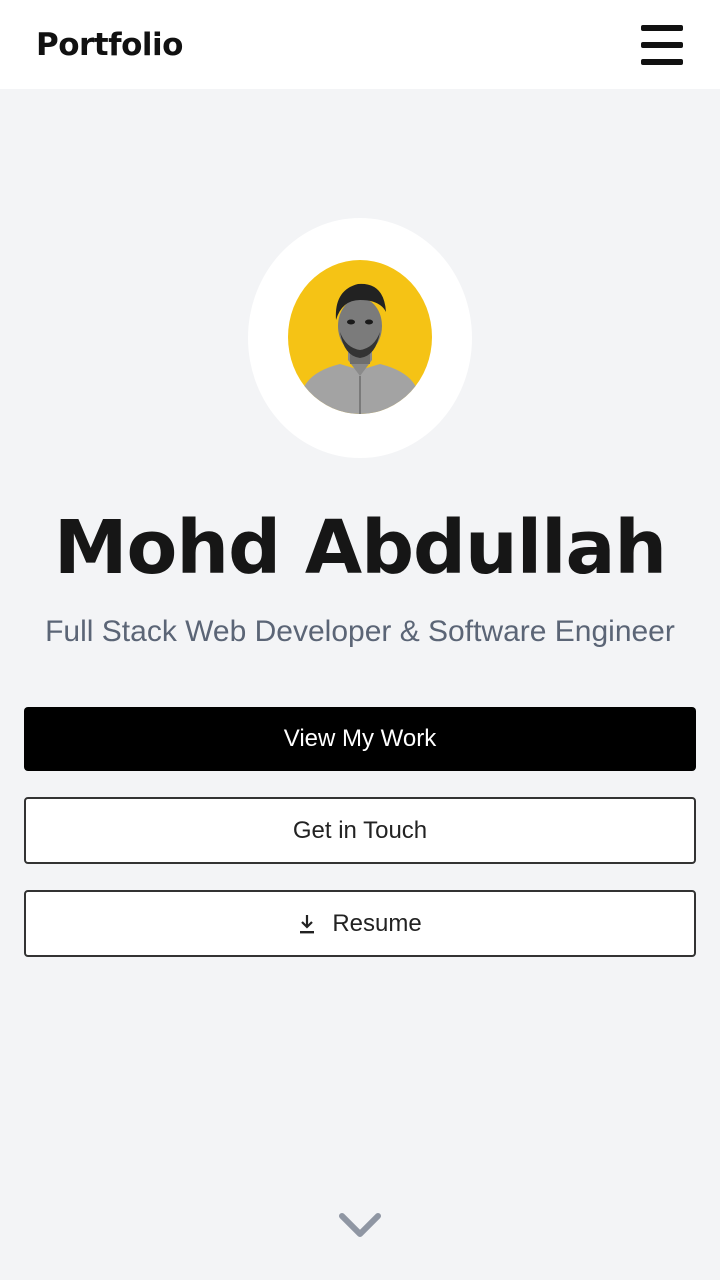 This screenshot has height=1280, width=720. I want to click on profile-photo, so click(360, 348).